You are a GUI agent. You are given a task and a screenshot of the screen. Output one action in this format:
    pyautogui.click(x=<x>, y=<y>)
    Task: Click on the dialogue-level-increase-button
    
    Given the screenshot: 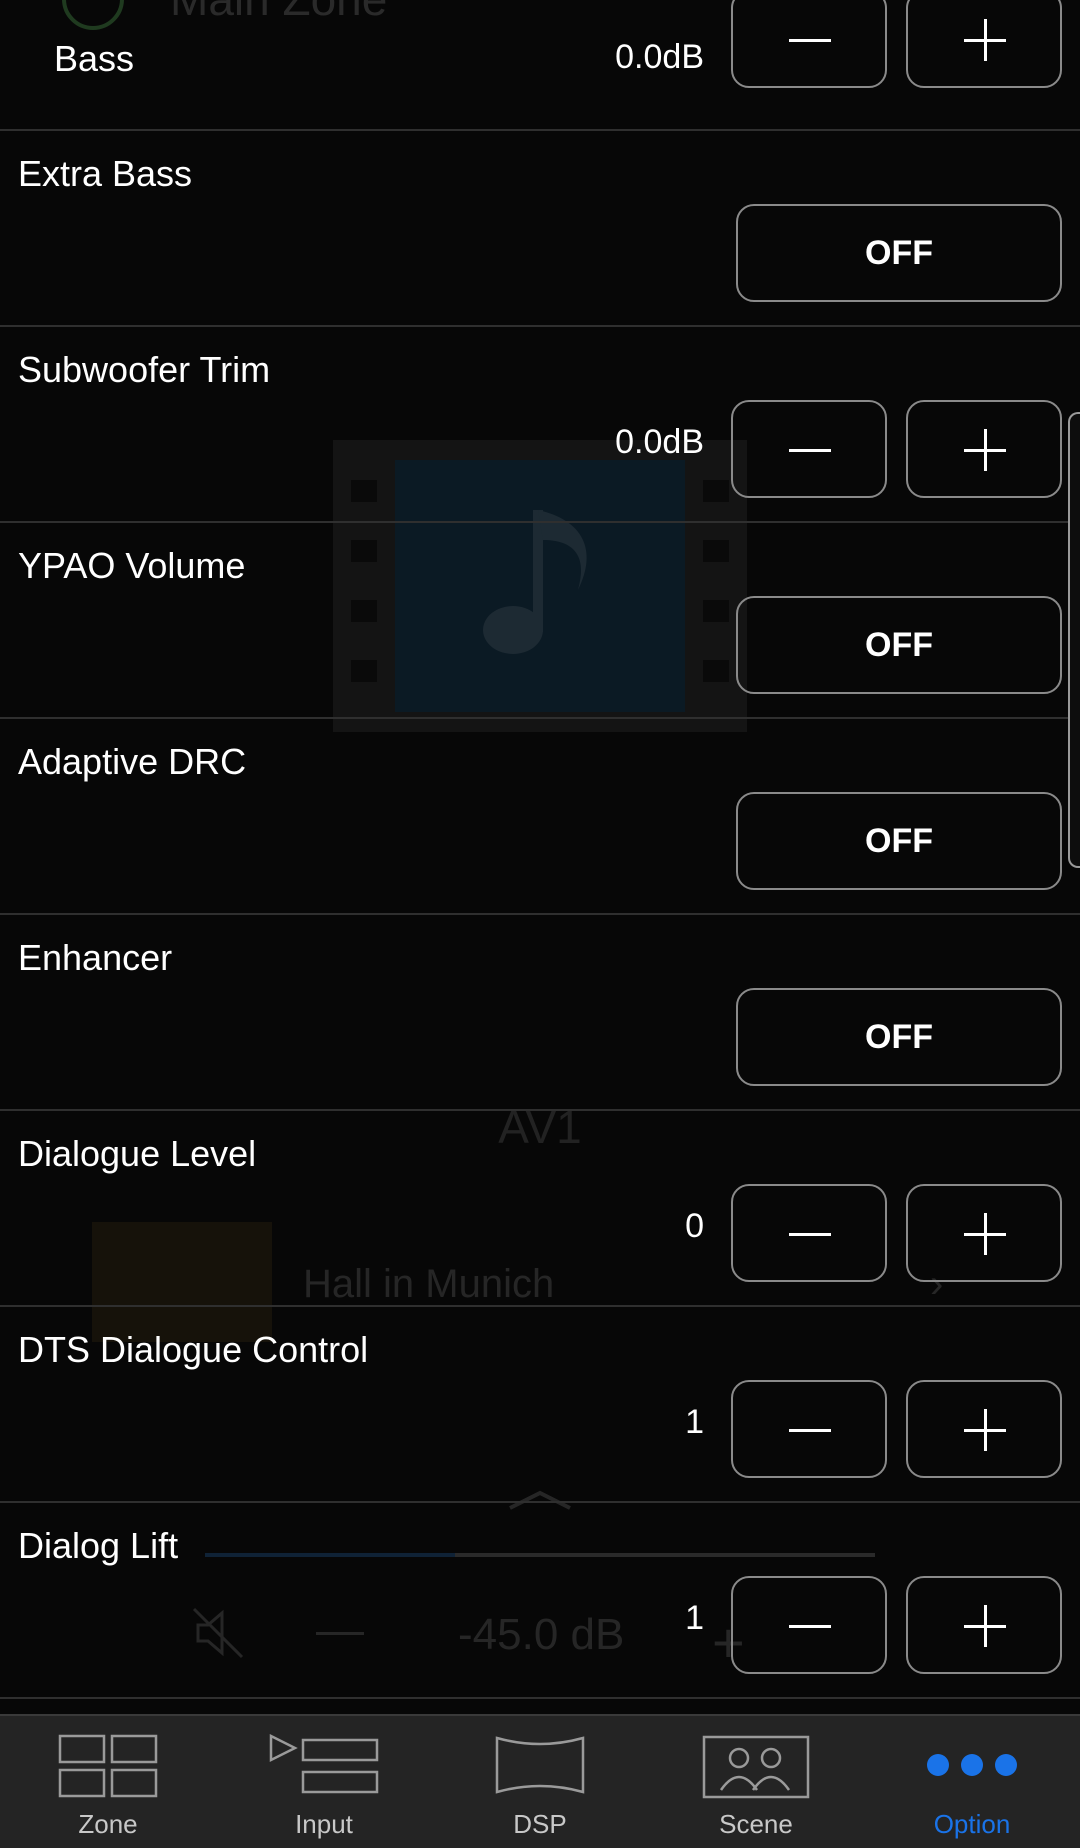 What is the action you would take?
    pyautogui.click(x=984, y=1233)
    